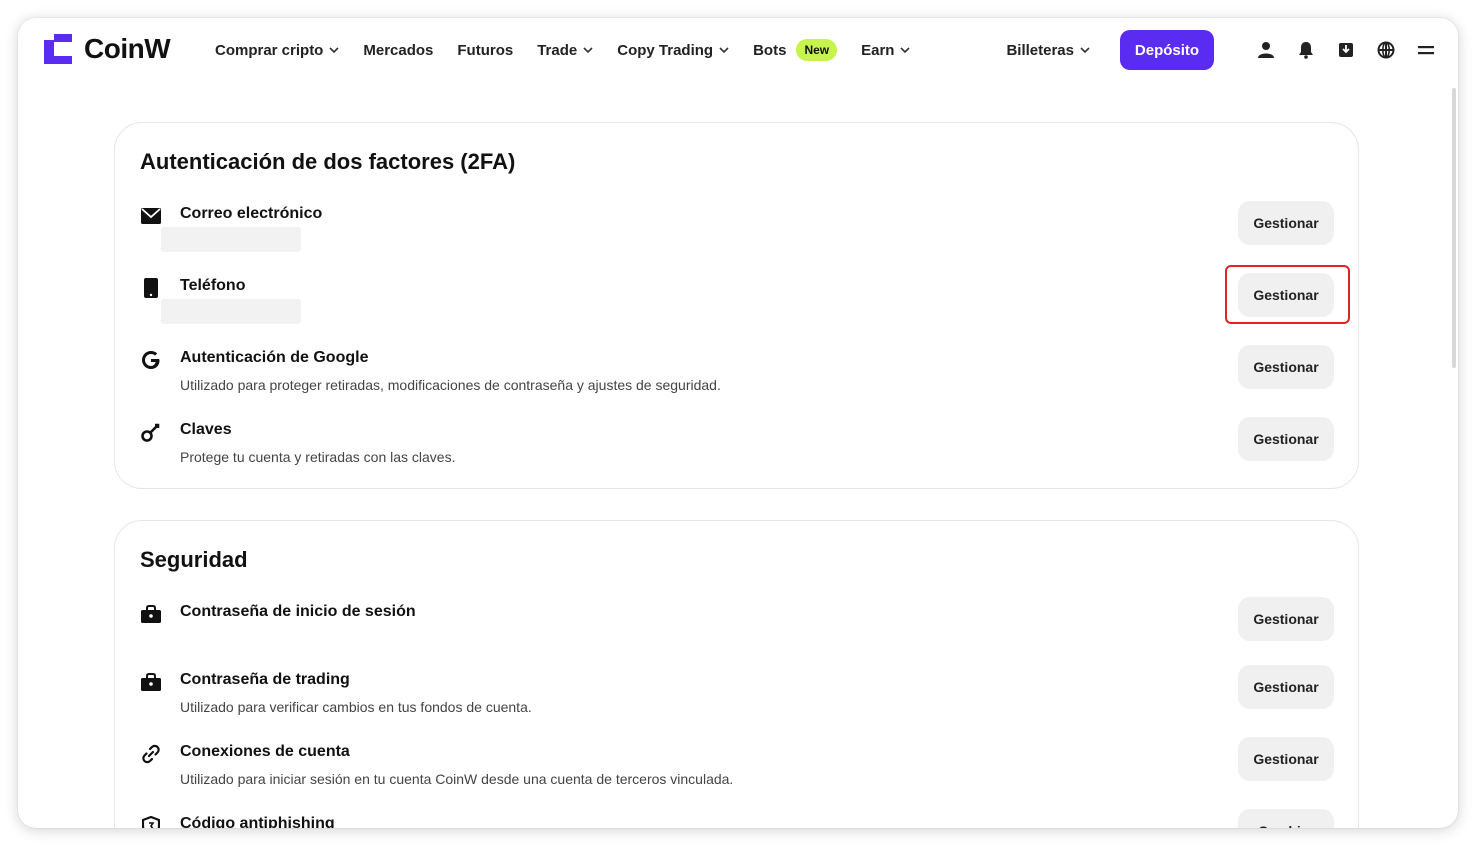  What do you see at coordinates (151, 288) in the screenshot?
I see `phone-icon` at bounding box center [151, 288].